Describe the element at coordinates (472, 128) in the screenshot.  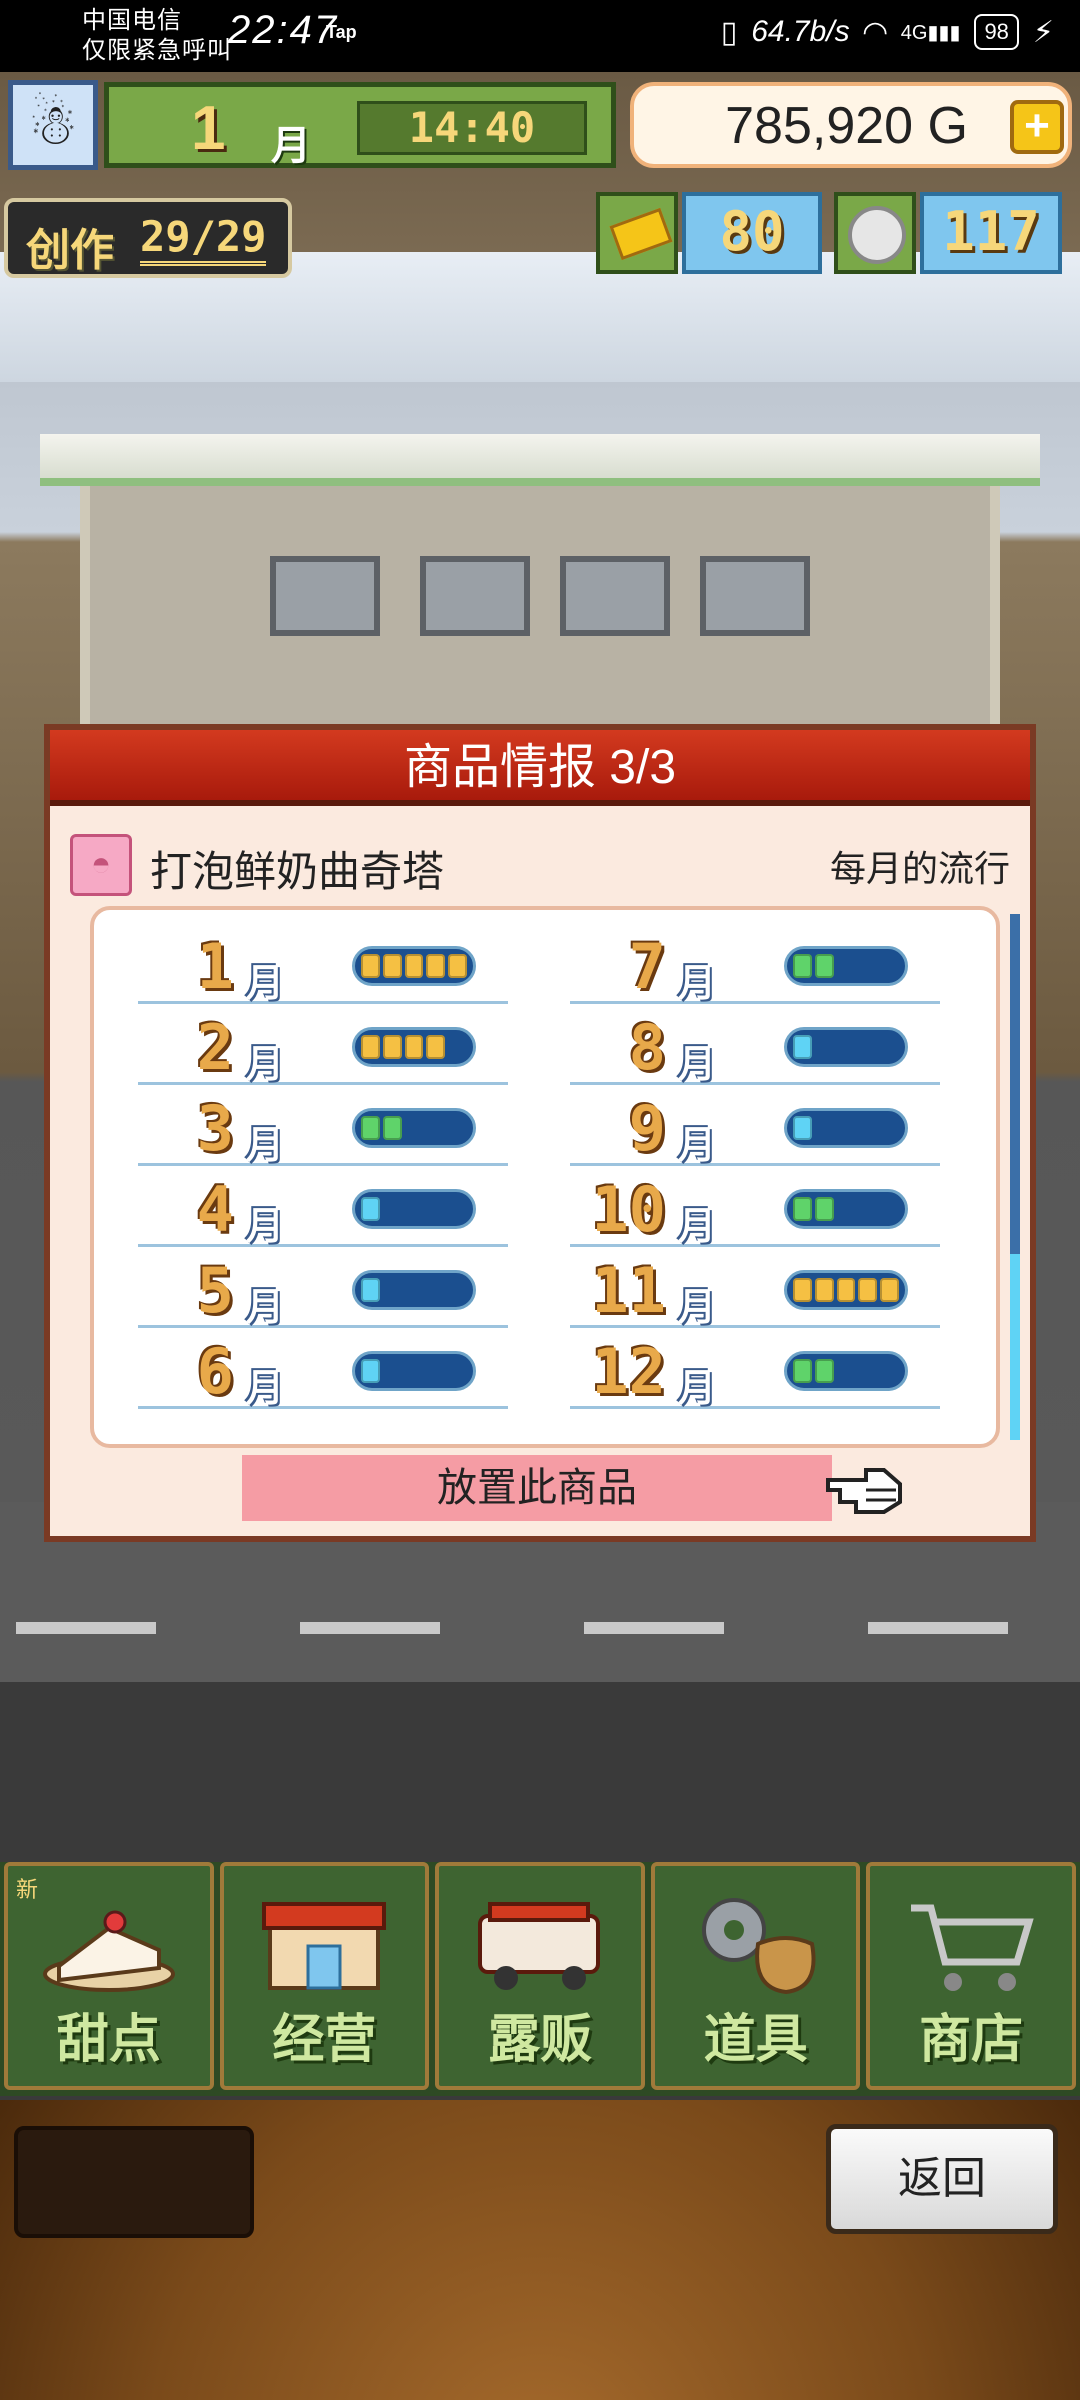
I see `game-clock: 14:40` at that location.